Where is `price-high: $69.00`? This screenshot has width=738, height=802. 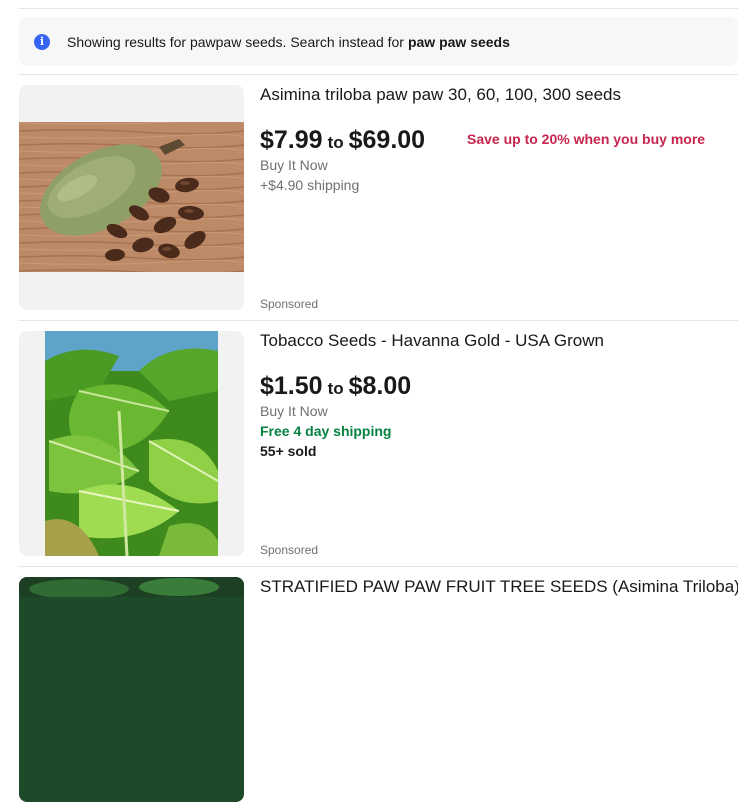
price-high: $69.00 is located at coordinates (387, 140).